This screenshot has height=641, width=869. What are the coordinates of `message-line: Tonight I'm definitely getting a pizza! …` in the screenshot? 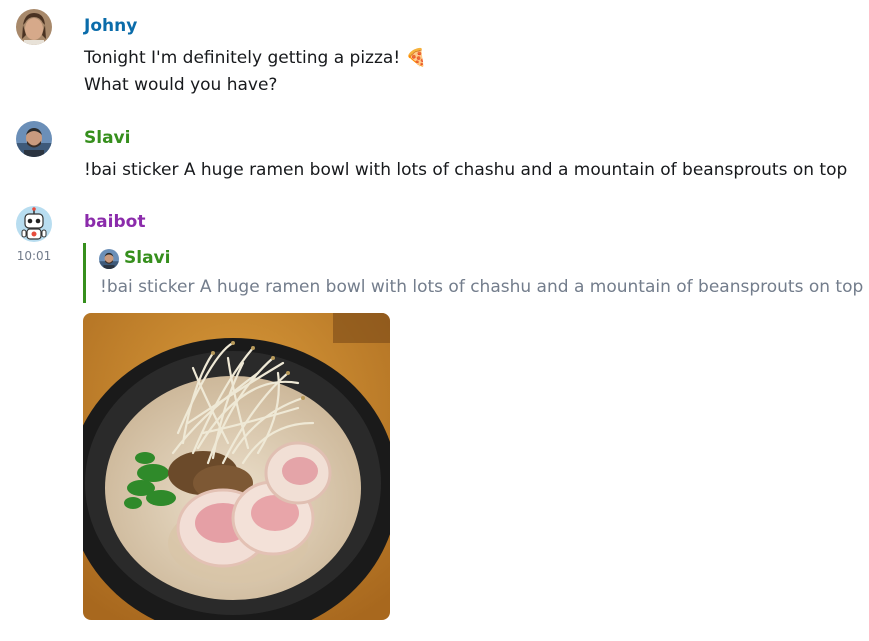 It's located at (255, 58).